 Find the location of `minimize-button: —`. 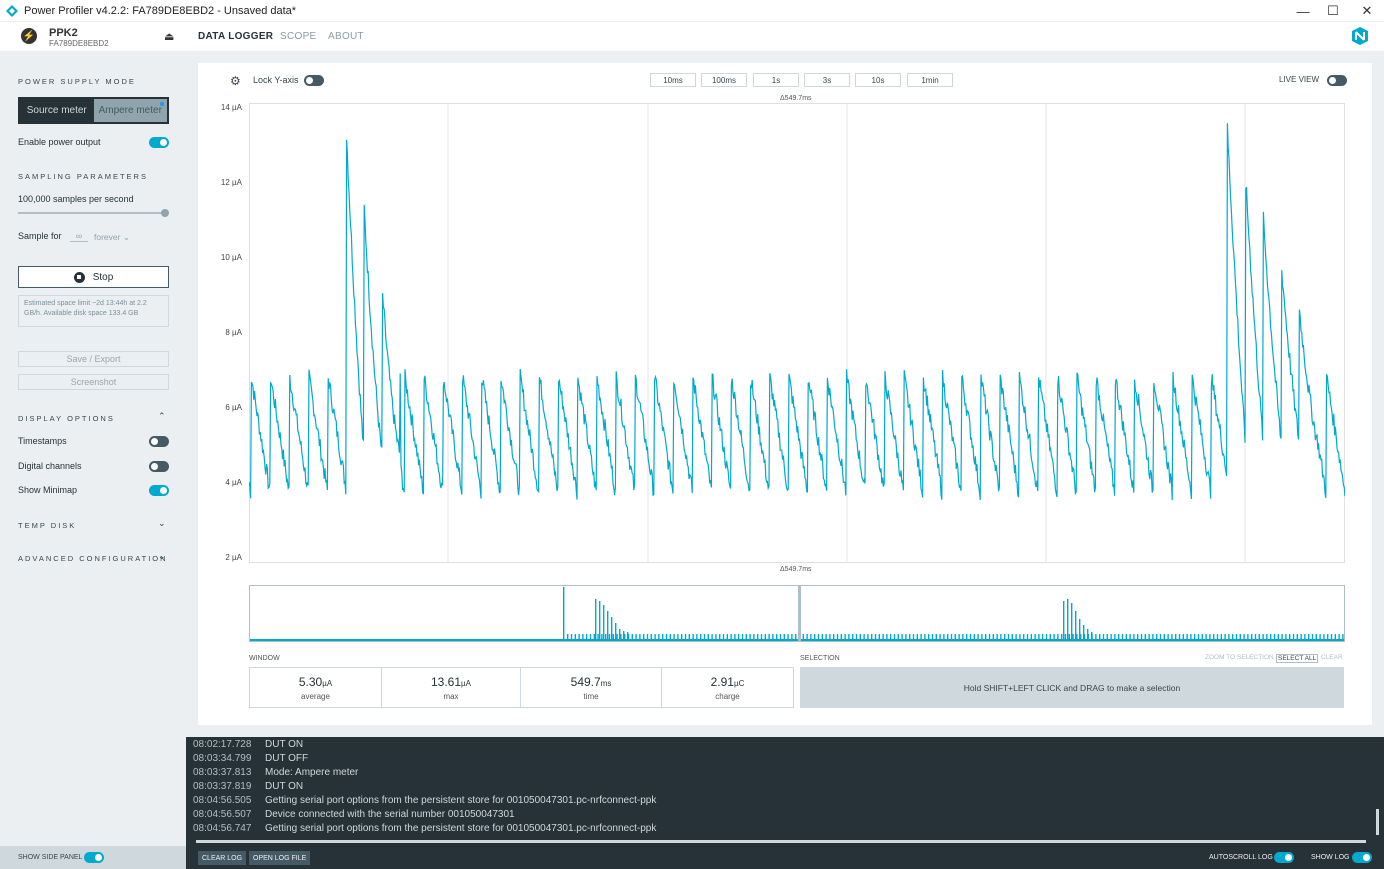

minimize-button: — is located at coordinates (1303, 11).